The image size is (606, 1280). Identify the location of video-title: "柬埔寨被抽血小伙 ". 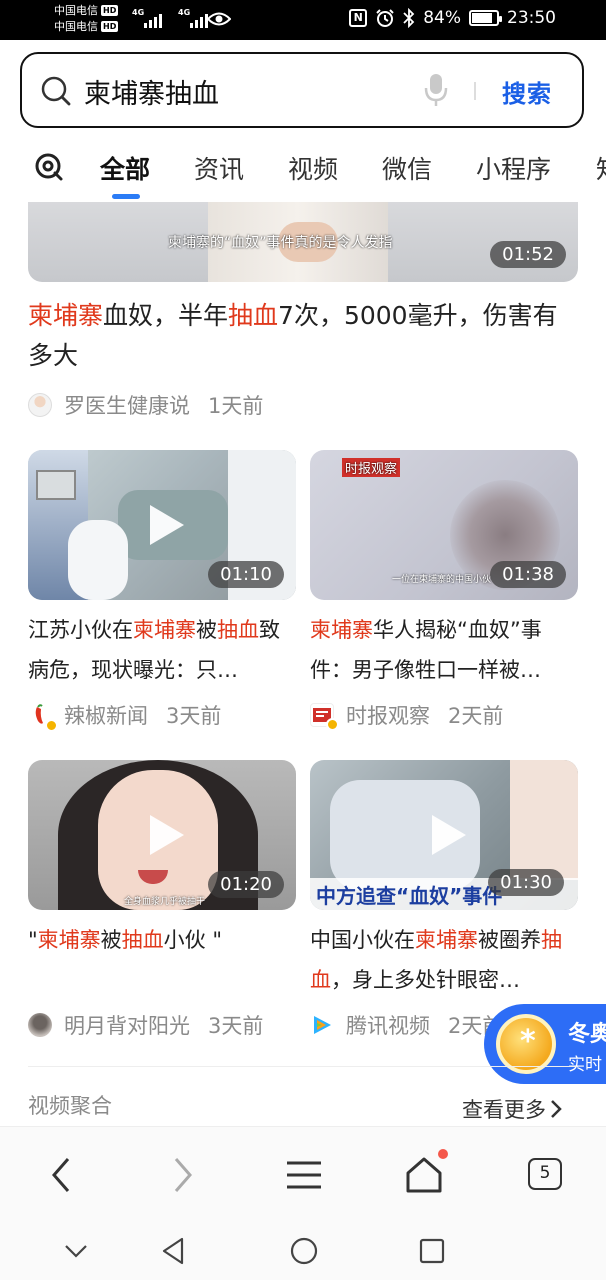
(162, 940).